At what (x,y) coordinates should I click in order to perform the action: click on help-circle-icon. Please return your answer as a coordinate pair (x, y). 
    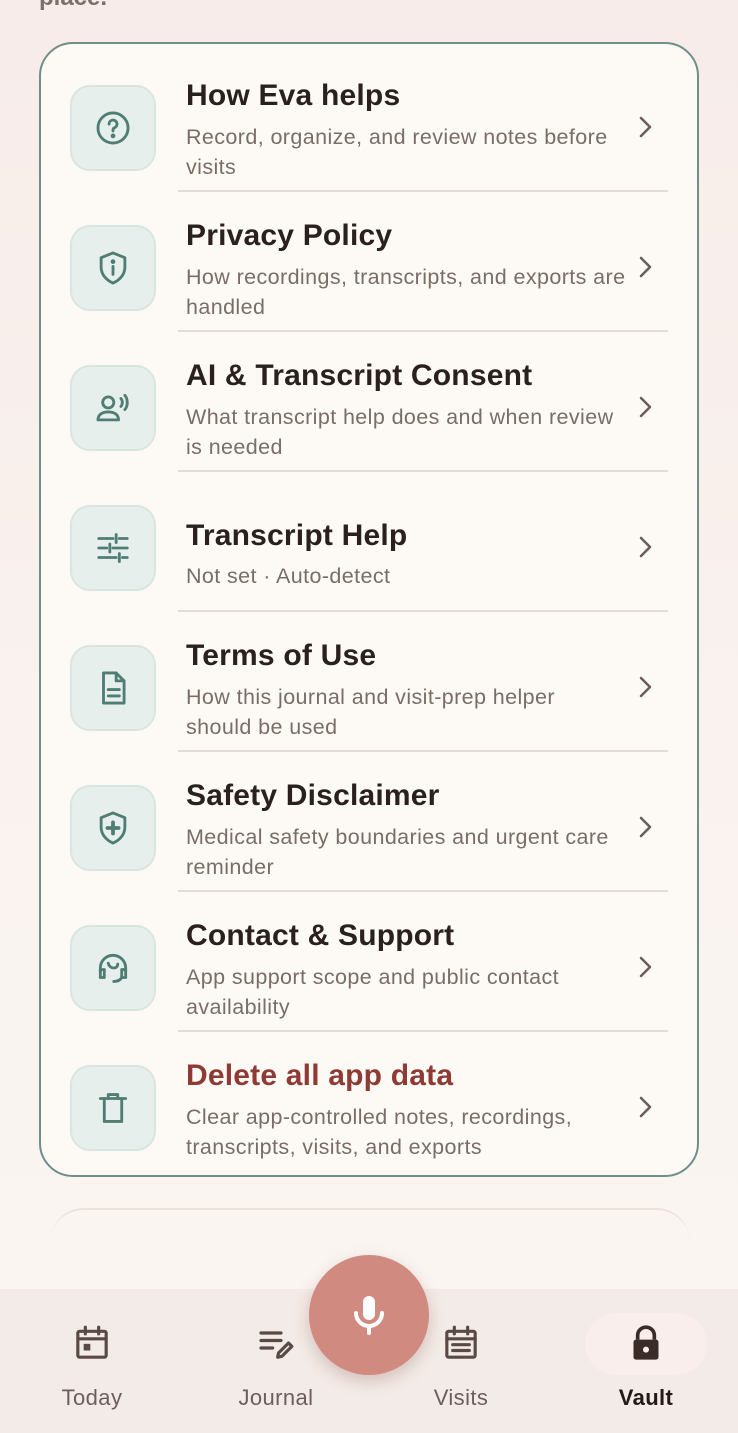
    Looking at the image, I should click on (113, 128).